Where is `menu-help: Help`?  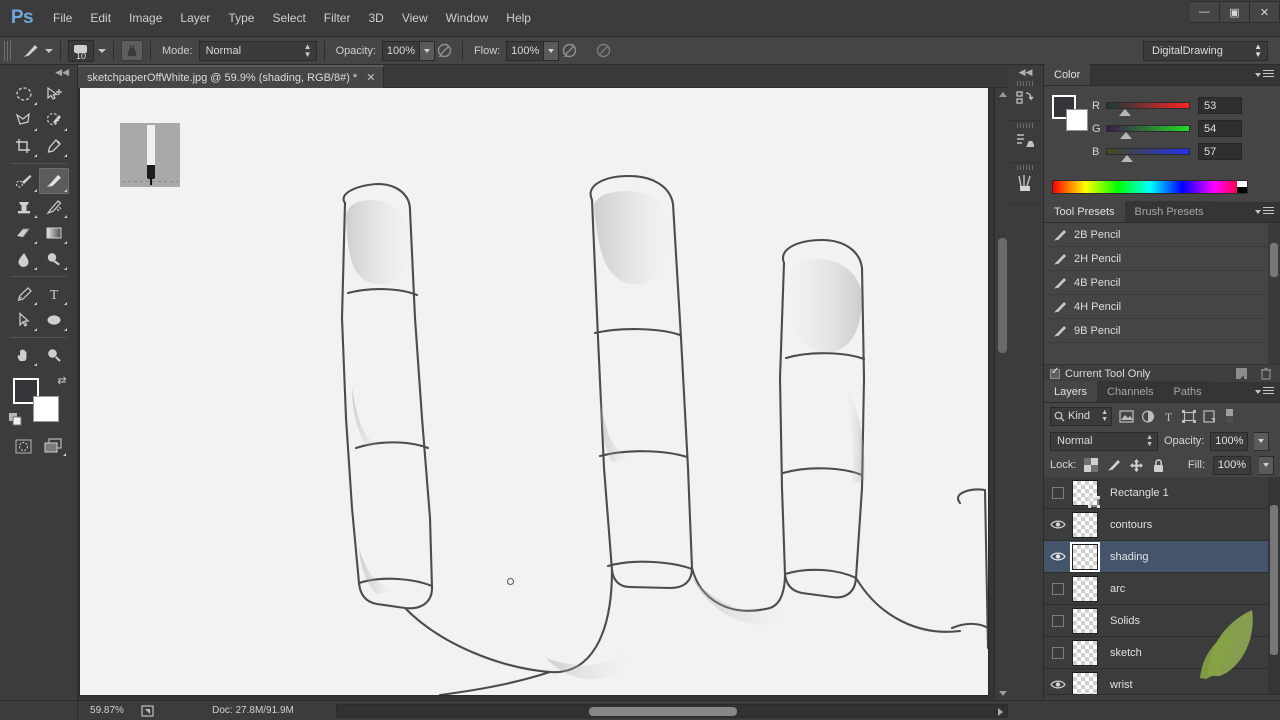 menu-help: Help is located at coordinates (518, 18).